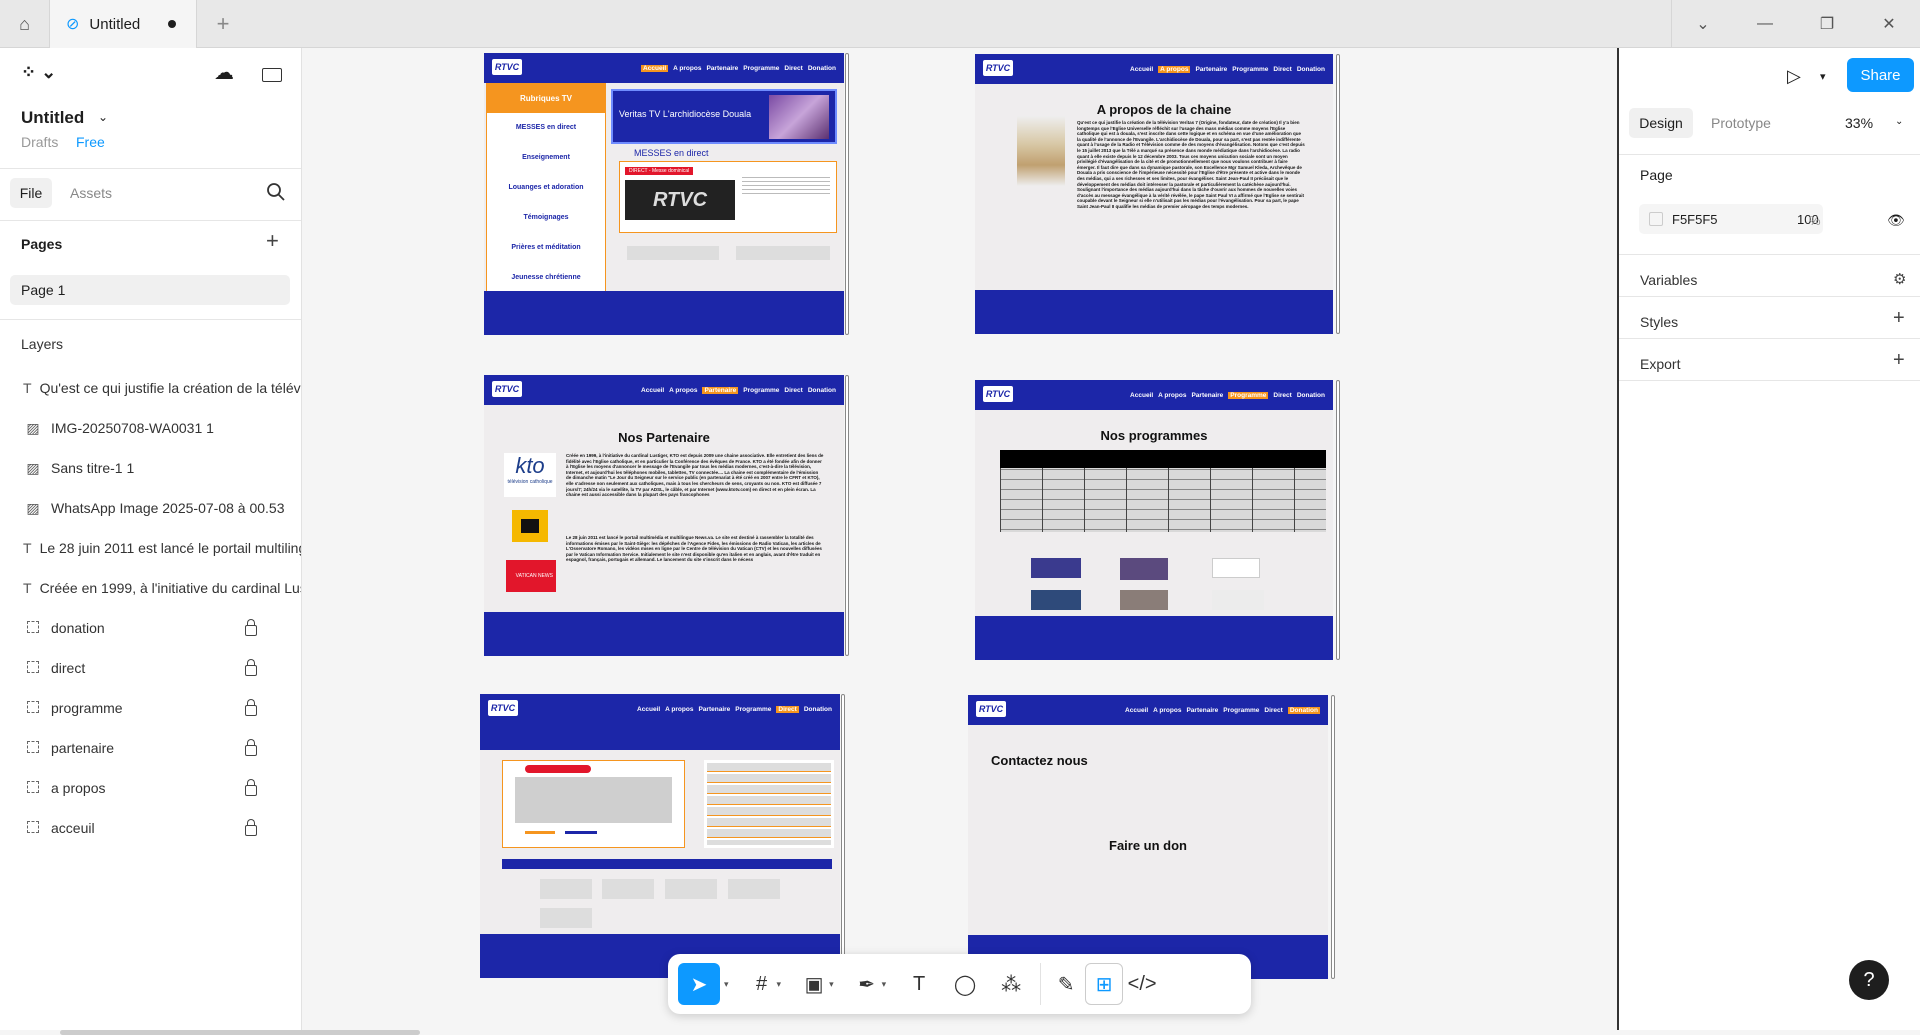  I want to click on eye-icon: 👁, so click(1896, 220).